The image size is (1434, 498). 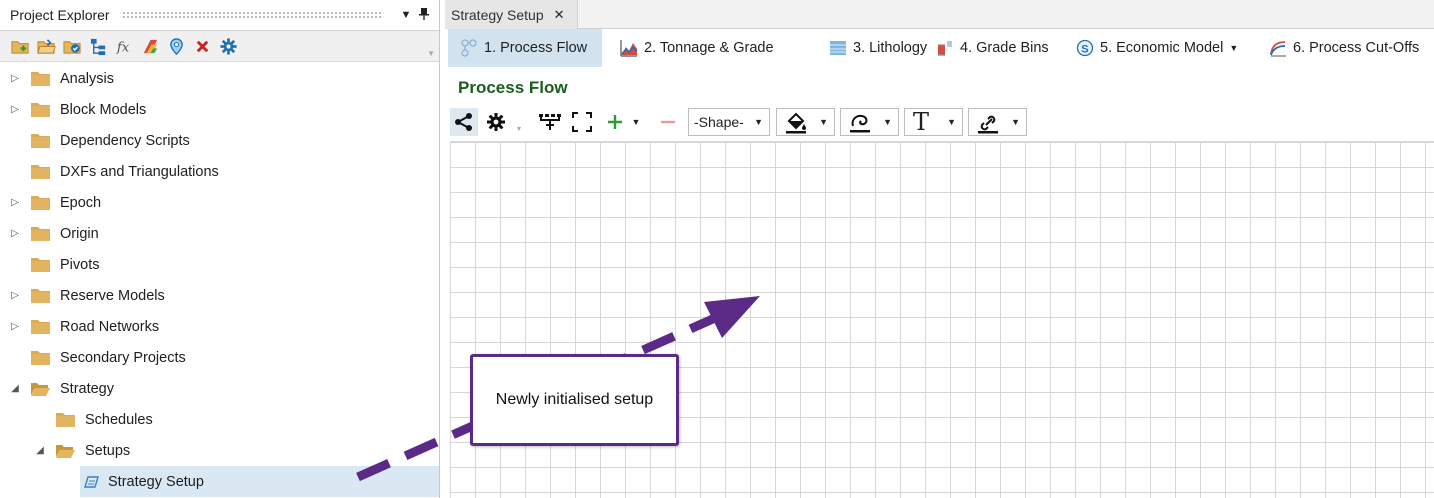 I want to click on svg-text: fx, so click(x=123, y=47).